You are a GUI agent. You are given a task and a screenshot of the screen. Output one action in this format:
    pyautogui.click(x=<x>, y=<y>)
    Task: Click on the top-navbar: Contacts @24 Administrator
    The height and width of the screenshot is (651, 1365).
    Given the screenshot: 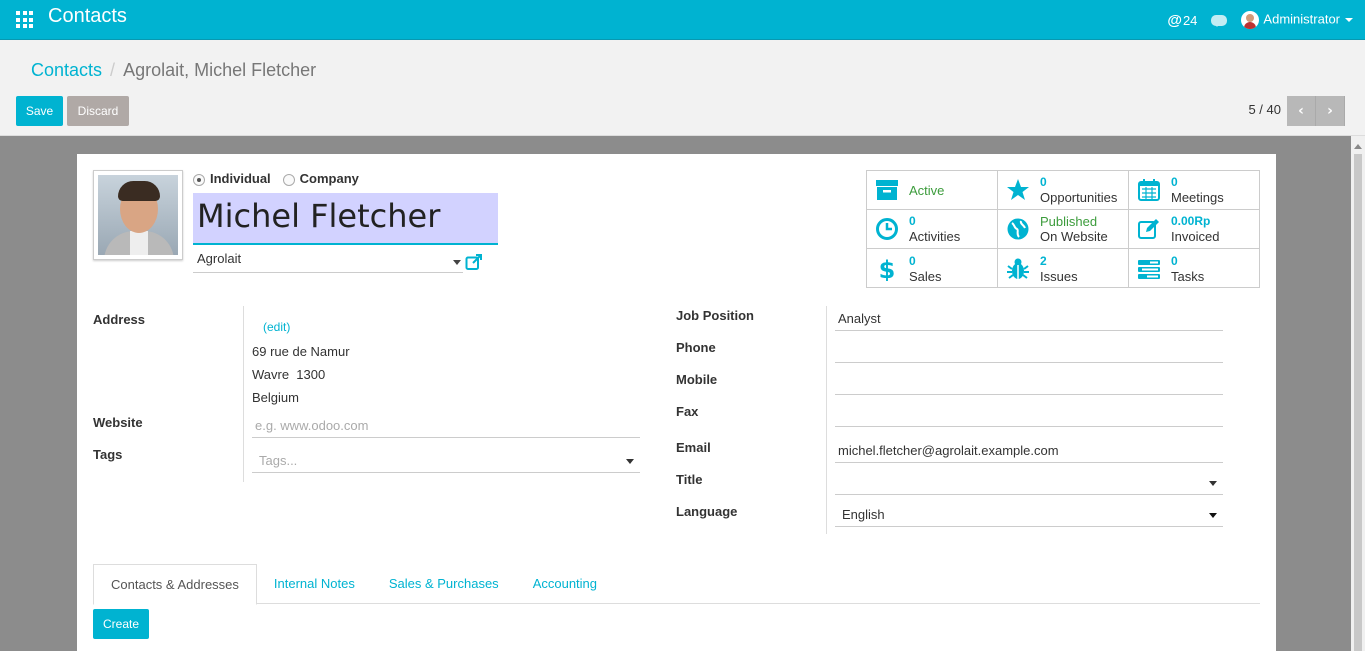 What is the action you would take?
    pyautogui.click(x=682, y=20)
    